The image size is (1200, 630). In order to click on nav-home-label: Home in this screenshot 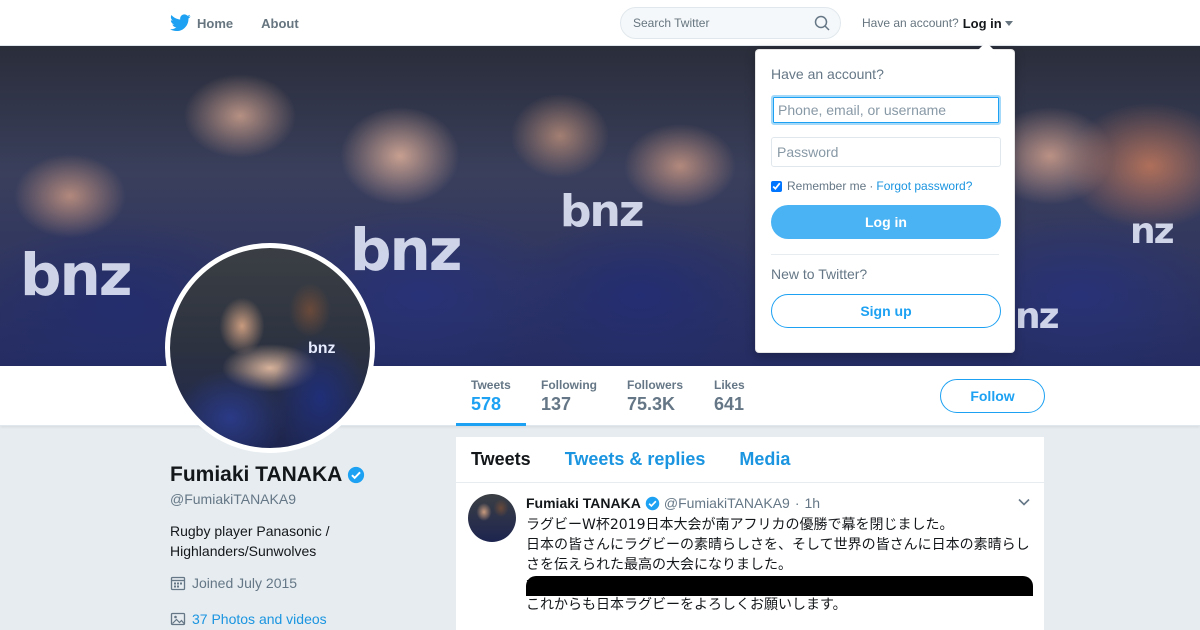, I will do `click(215, 23)`.